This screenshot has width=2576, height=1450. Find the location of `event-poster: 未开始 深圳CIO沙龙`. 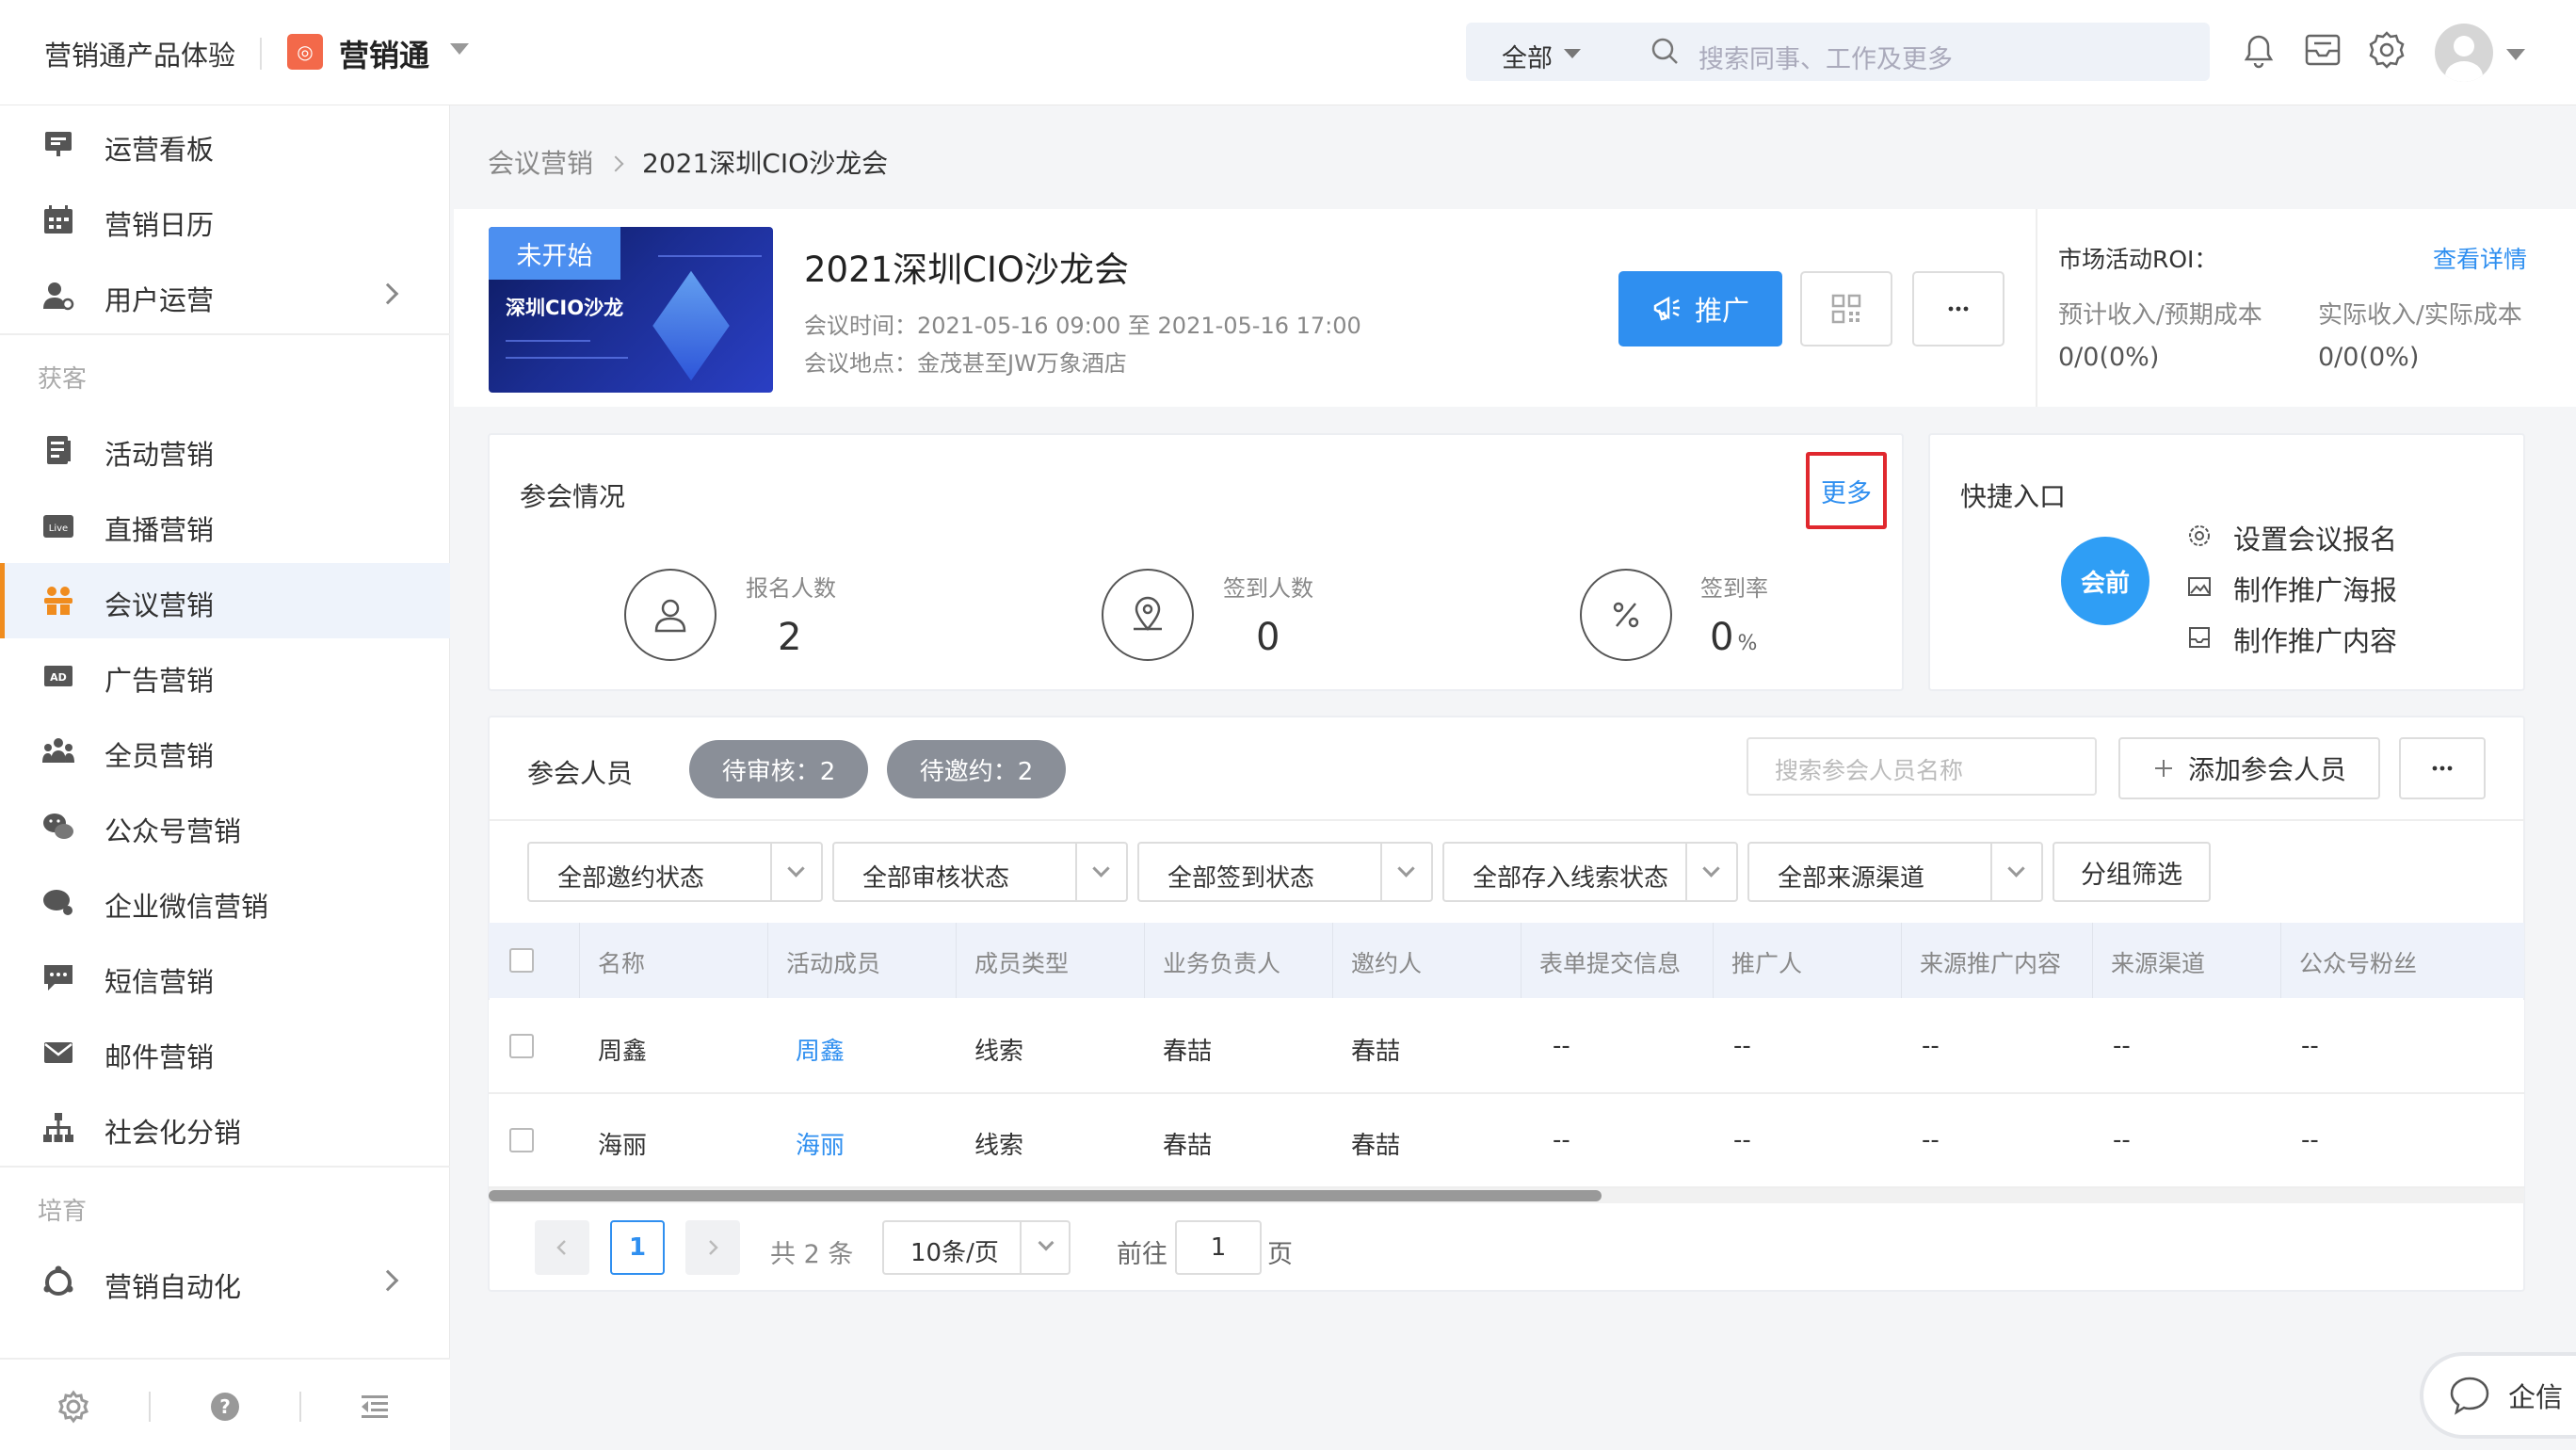

event-poster: 未开始 深圳CIO沙龙 is located at coordinates (631, 310).